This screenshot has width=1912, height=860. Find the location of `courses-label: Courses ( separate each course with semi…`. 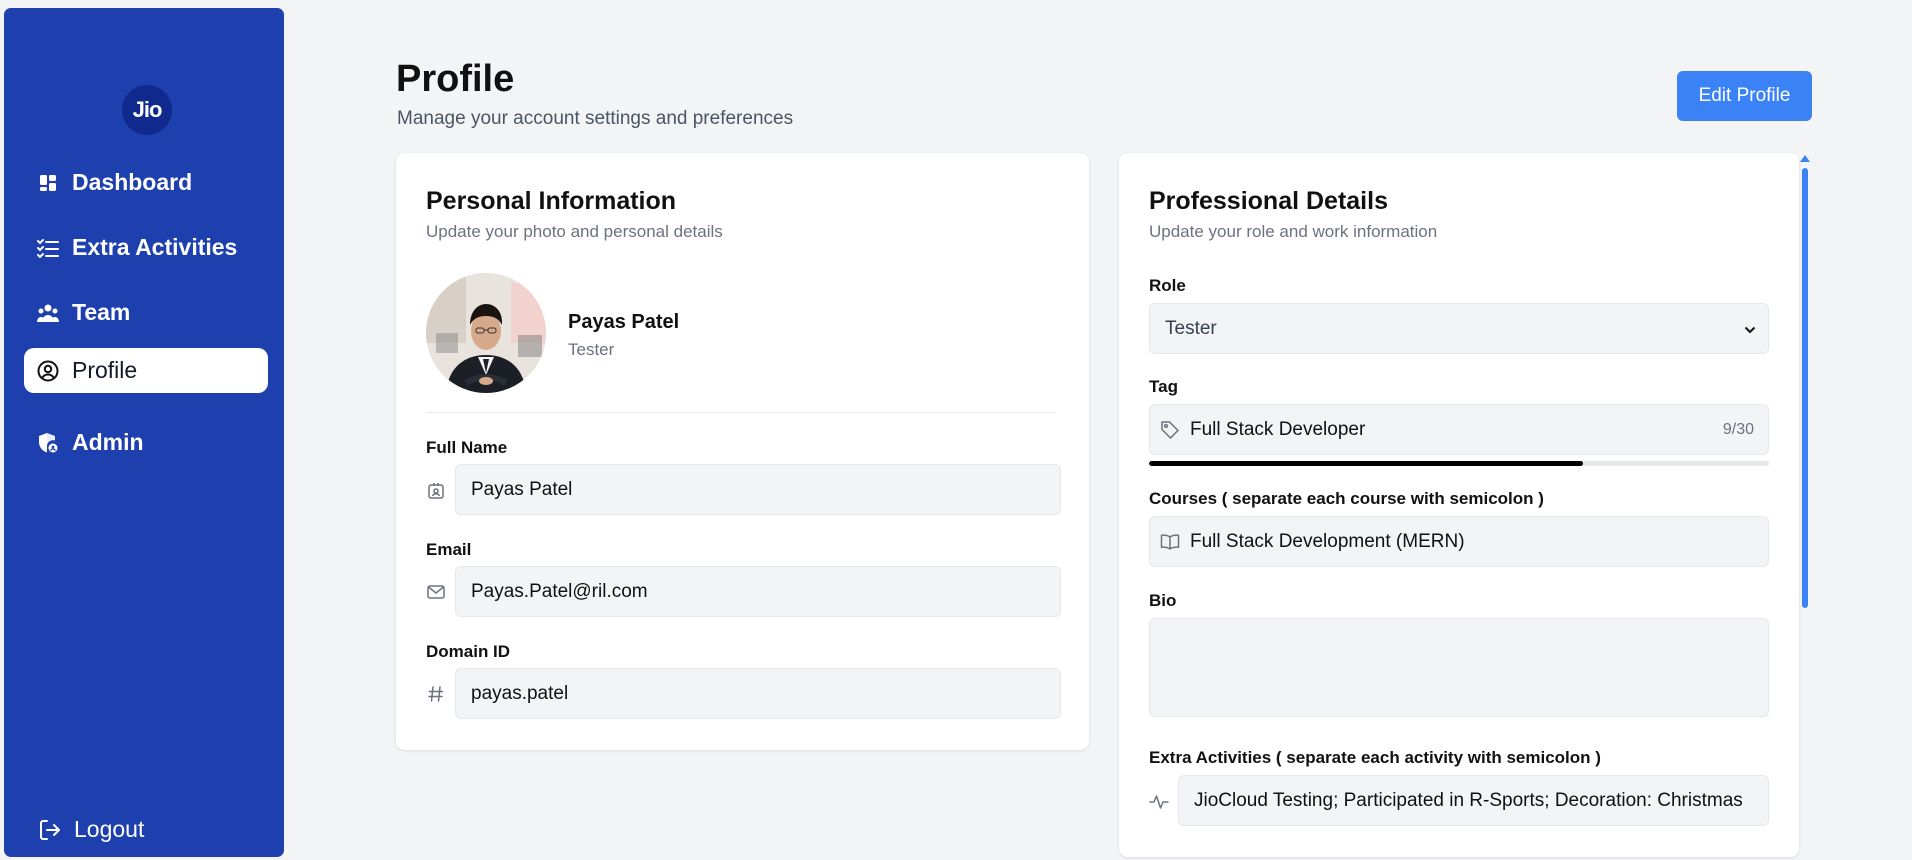

courses-label: Courses ( separate each course with semi… is located at coordinates (1346, 498).